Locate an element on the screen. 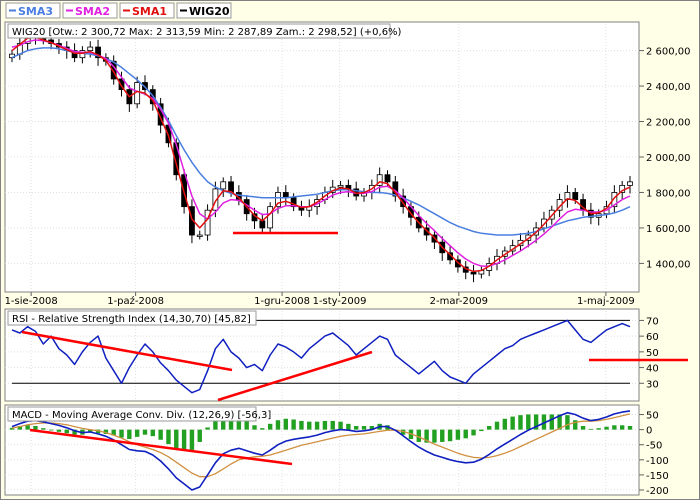 The width and height of the screenshot is (700, 500). x-tick-label: 1-maj-2009 is located at coordinates (606, 301).